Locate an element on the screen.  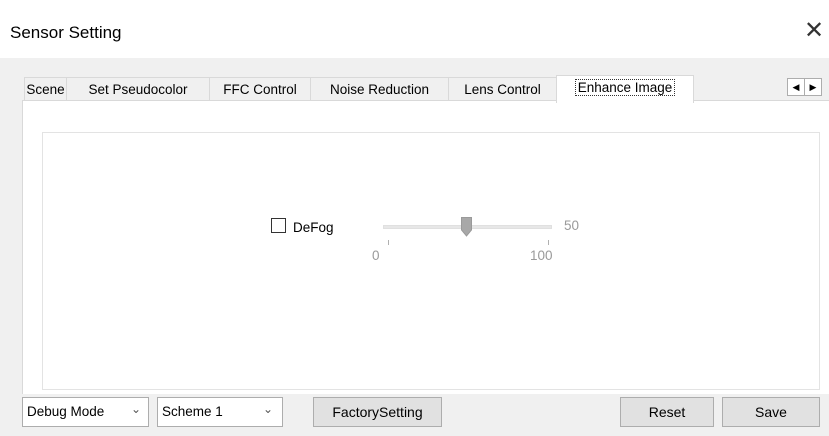
window-title: Sensor Setting is located at coordinates (66, 32).